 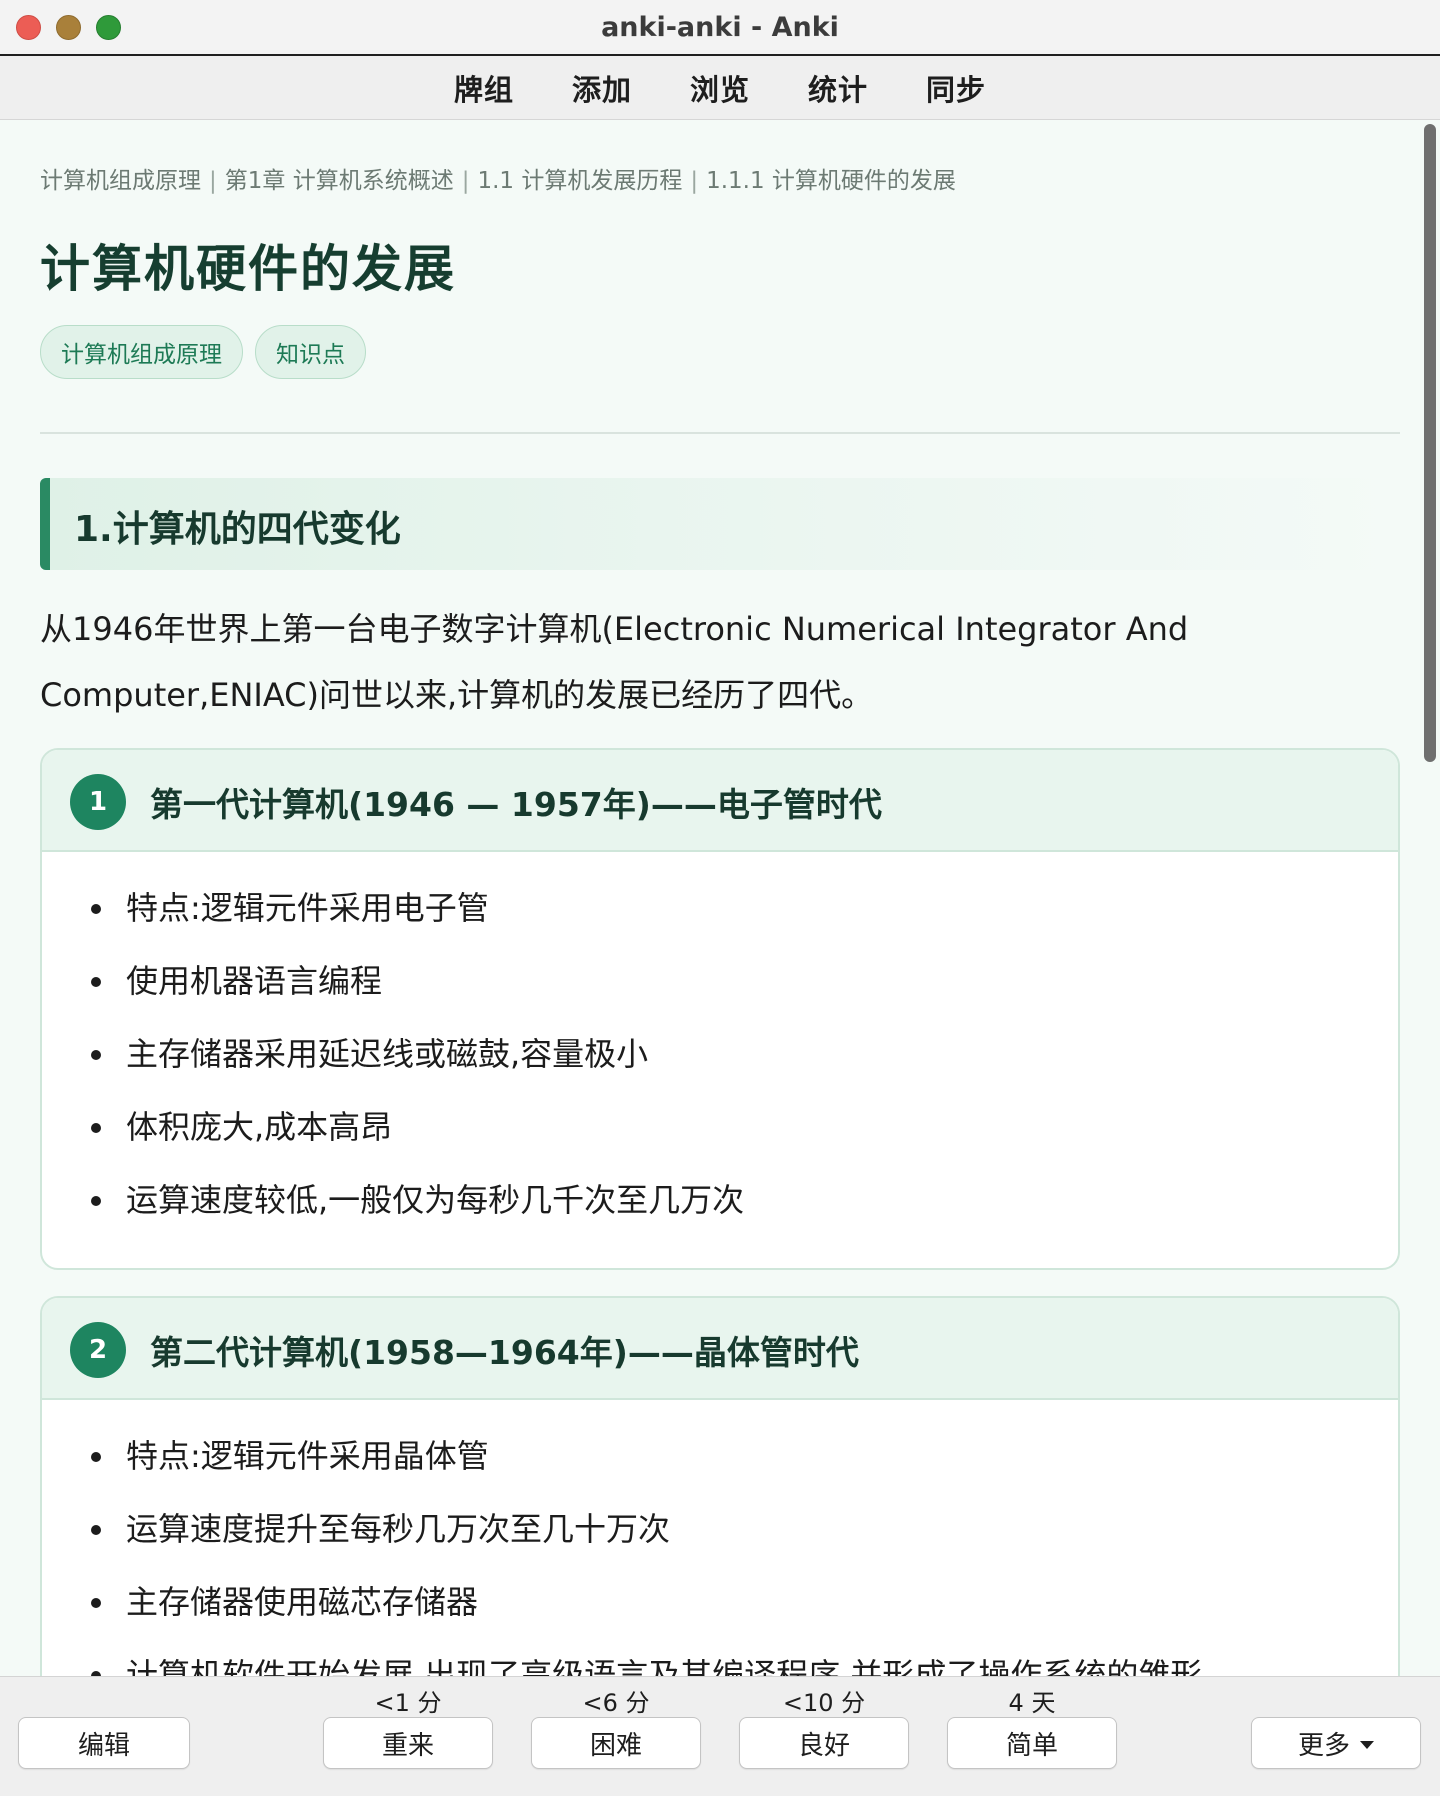 I want to click on chevron-down-icon, so click(x=1367, y=1745).